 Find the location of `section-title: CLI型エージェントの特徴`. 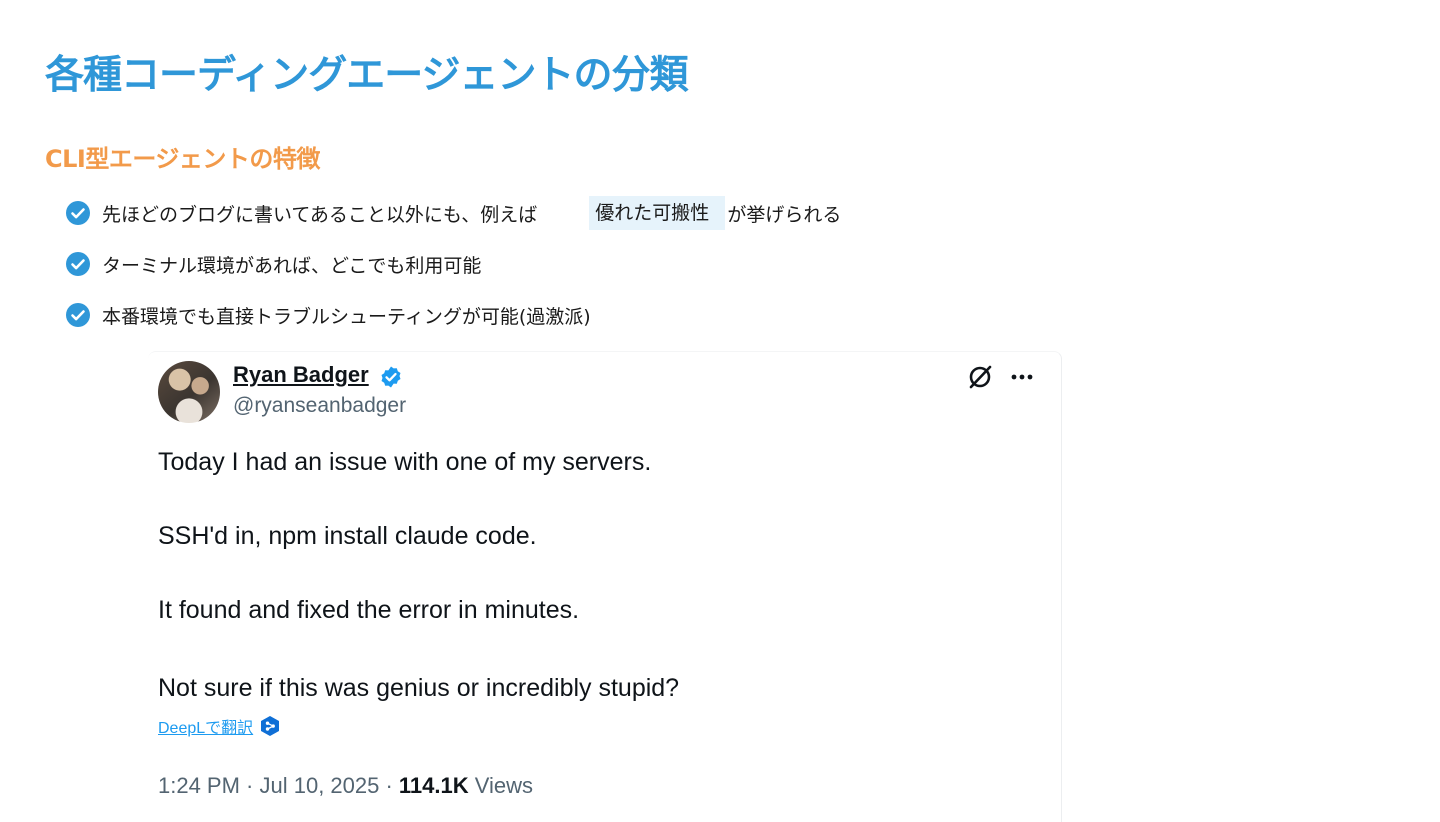

section-title: CLI型エージェントの特徴 is located at coordinates (182, 159).